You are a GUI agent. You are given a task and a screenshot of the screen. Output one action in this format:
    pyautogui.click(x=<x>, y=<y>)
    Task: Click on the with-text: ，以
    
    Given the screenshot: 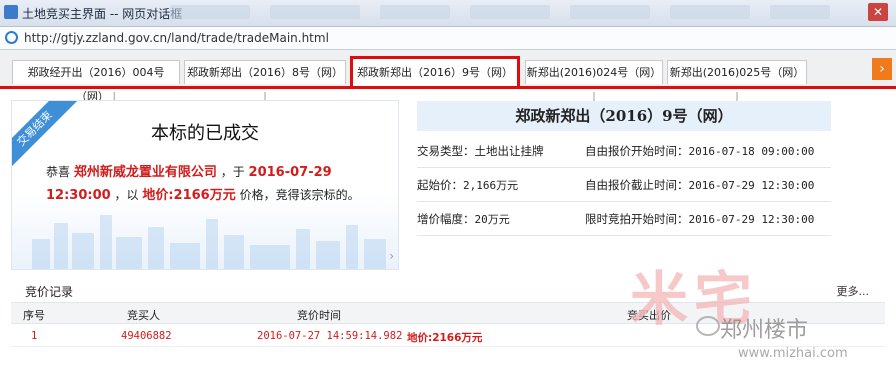 What is the action you would take?
    pyautogui.click(x=126, y=195)
    